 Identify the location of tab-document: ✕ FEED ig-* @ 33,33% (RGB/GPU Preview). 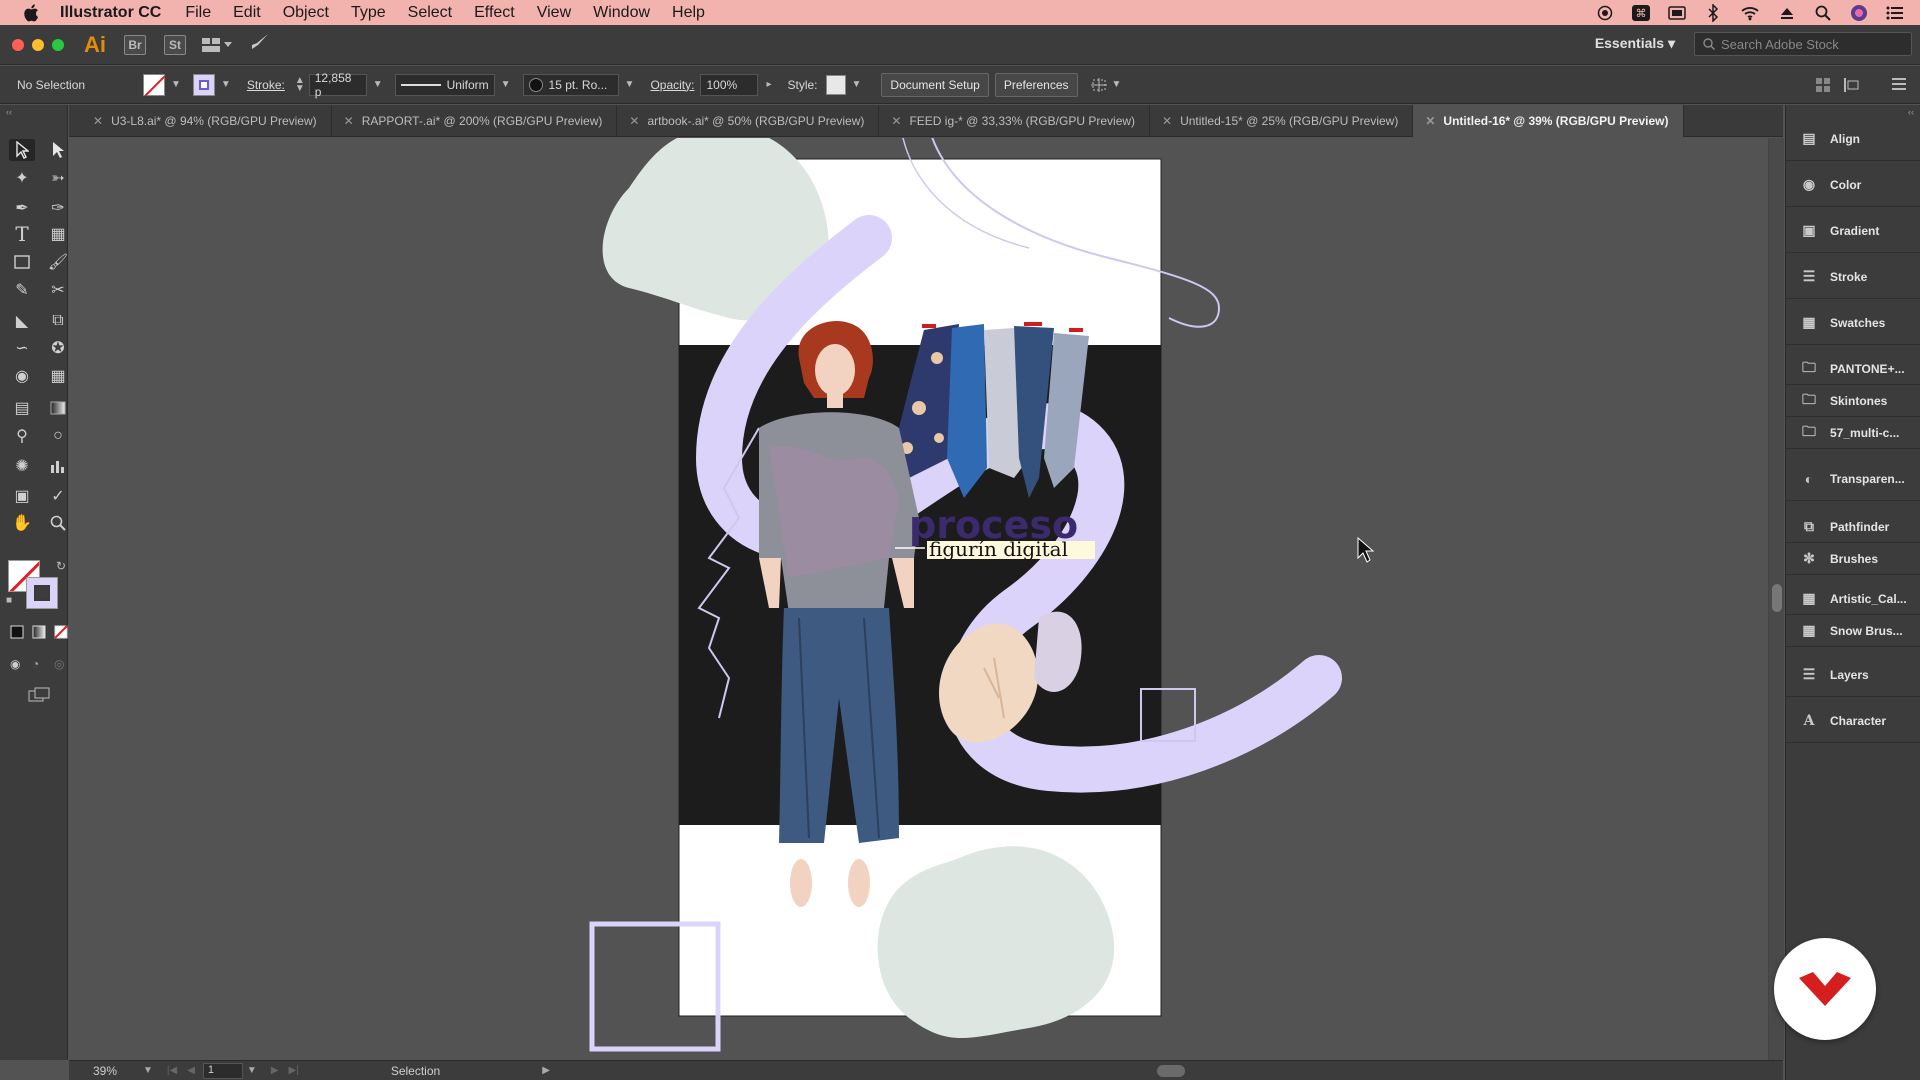
(1015, 121).